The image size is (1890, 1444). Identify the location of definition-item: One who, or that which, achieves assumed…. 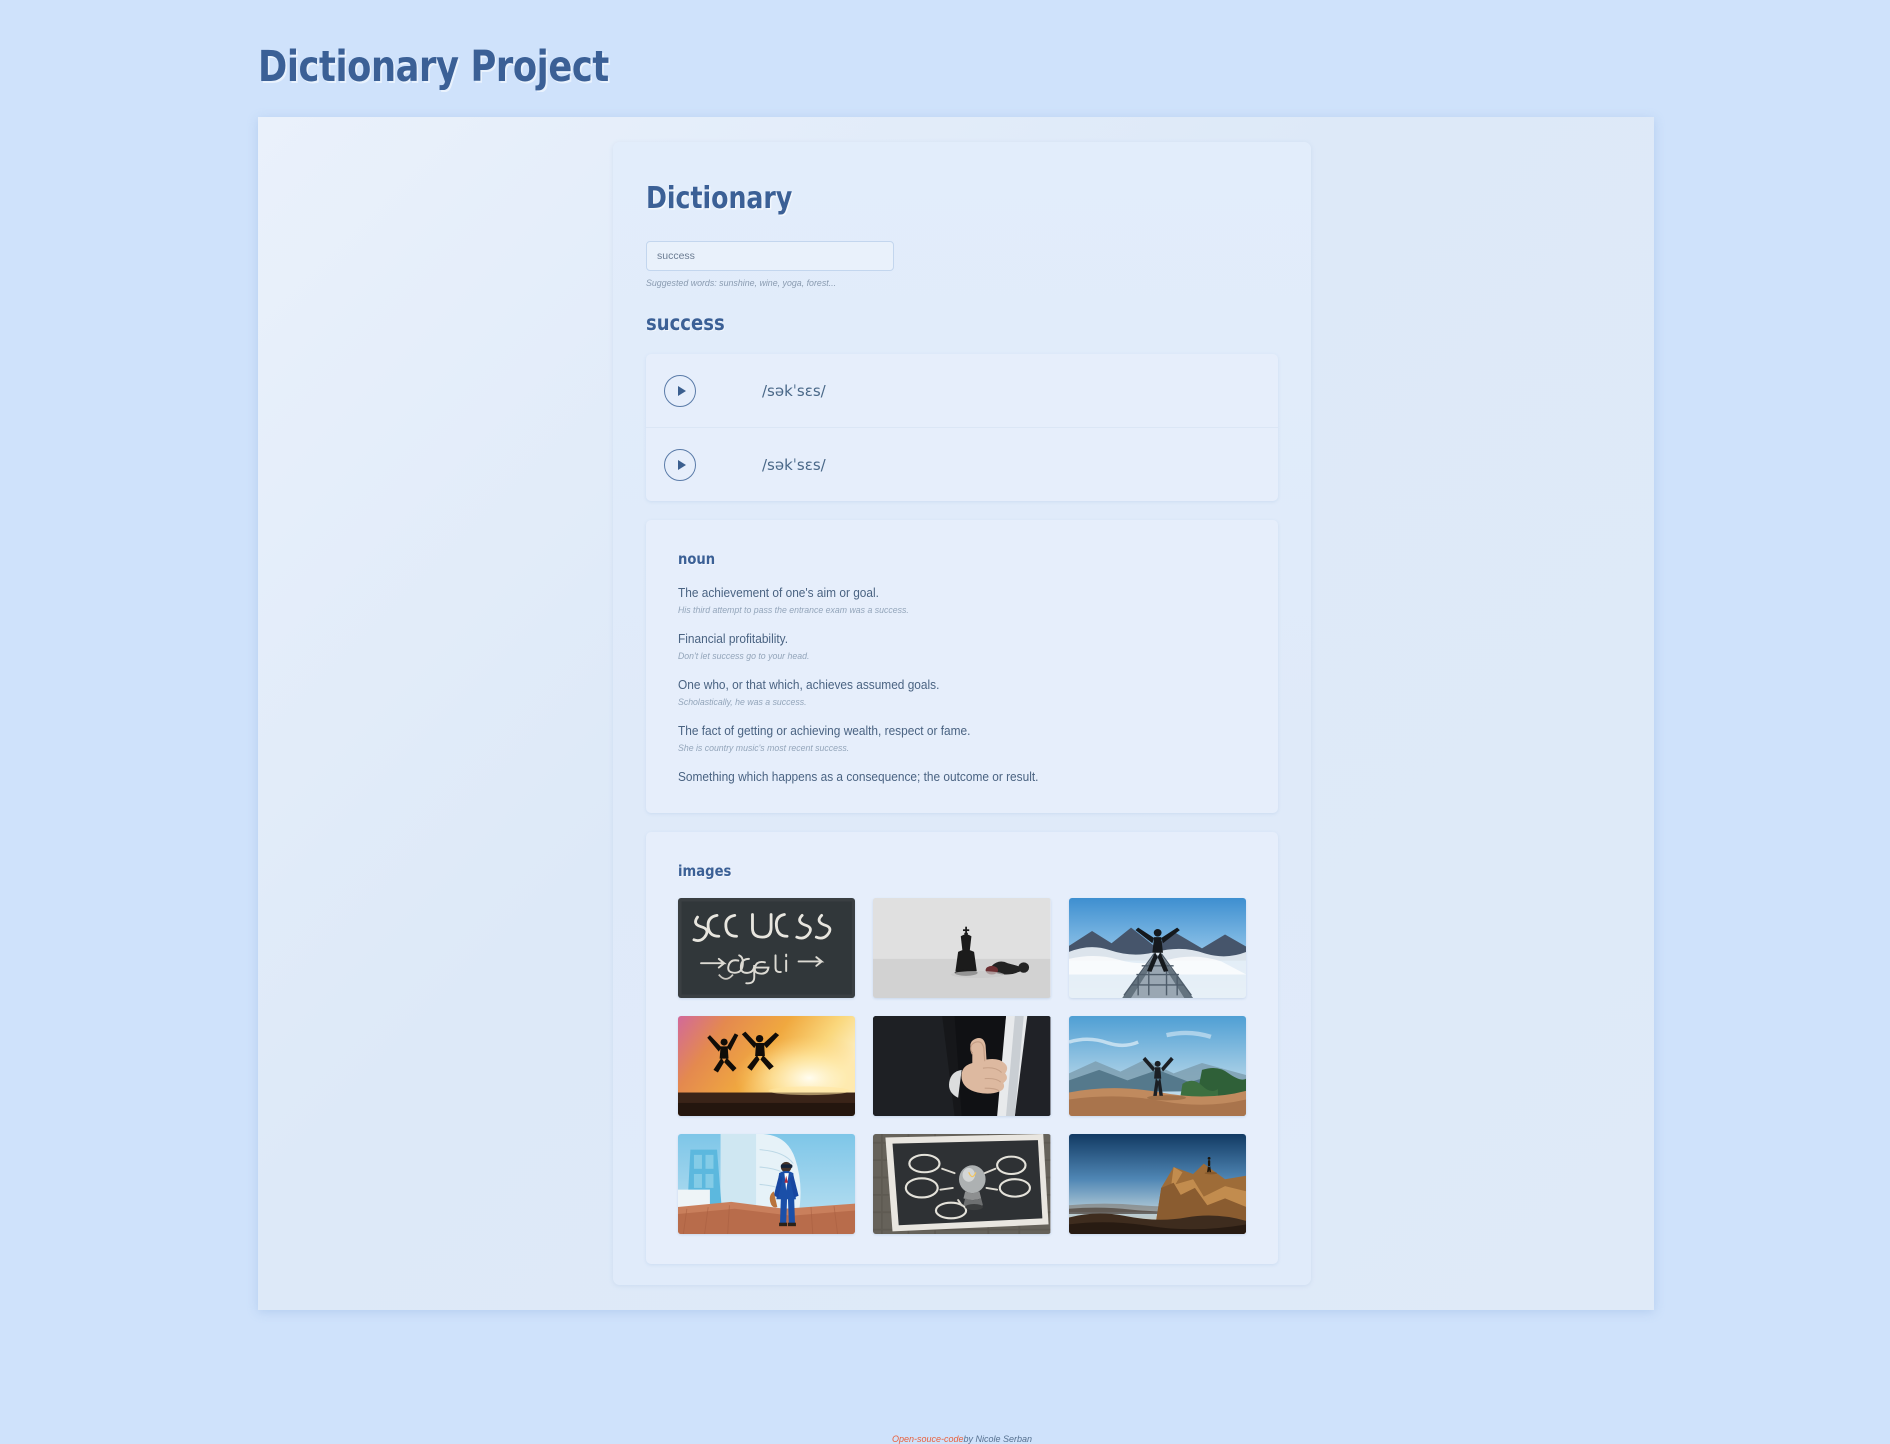
(962, 692).